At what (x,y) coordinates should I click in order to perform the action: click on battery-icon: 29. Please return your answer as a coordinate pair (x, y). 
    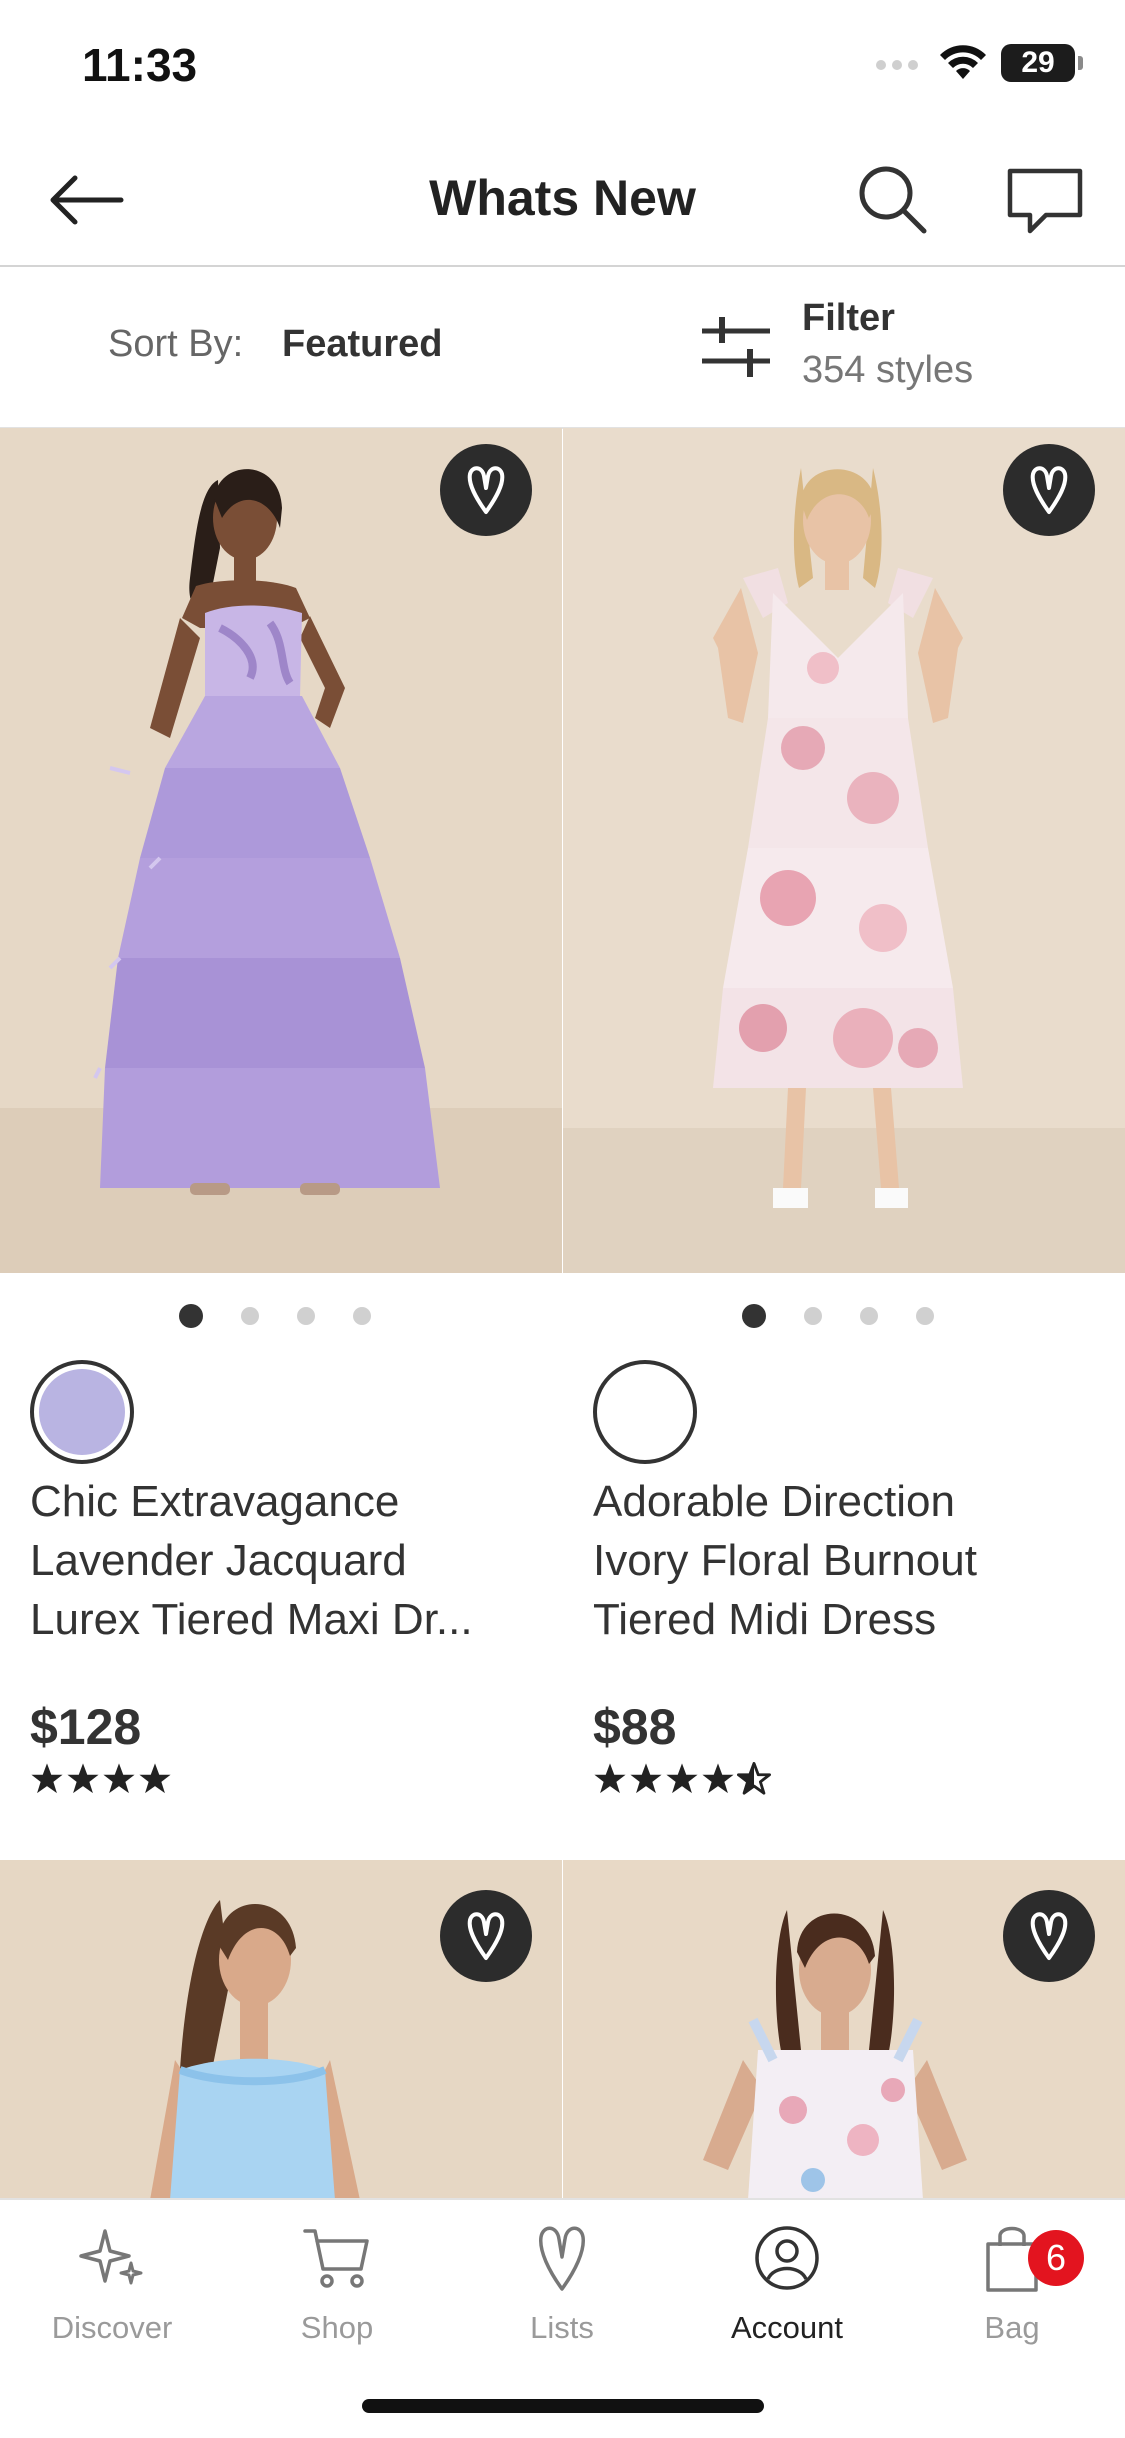
    Looking at the image, I should click on (1042, 63).